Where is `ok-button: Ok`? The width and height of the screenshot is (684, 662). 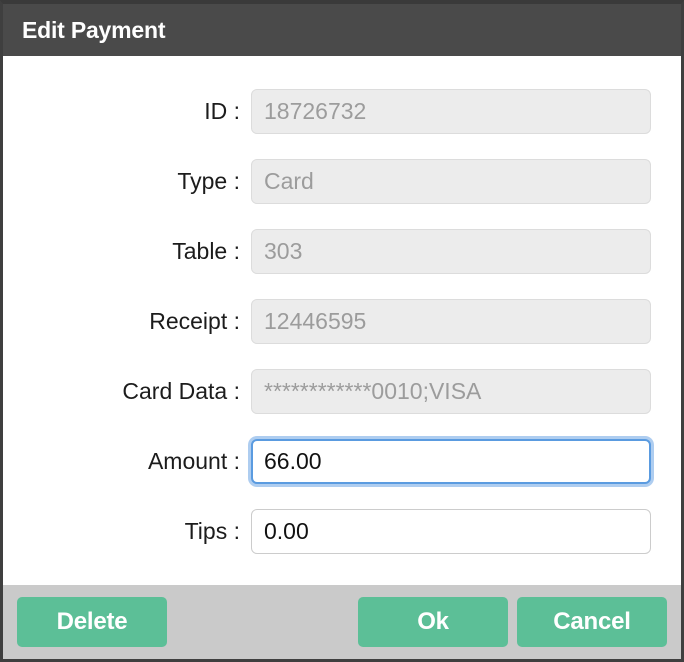 ok-button: Ok is located at coordinates (433, 622).